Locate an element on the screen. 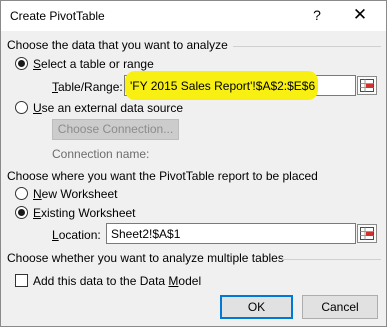  data-model-label: Add this data to the Data Model is located at coordinates (117, 281).